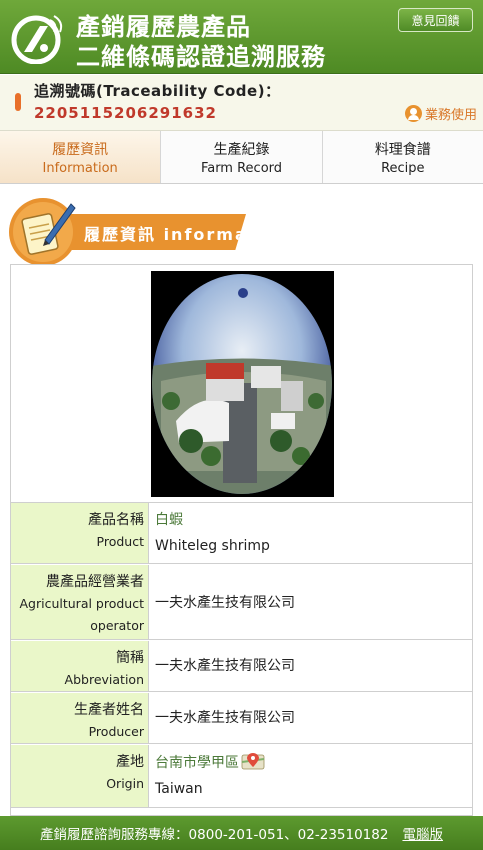  What do you see at coordinates (116, 731) in the screenshot?
I see `label-en: Producer` at bounding box center [116, 731].